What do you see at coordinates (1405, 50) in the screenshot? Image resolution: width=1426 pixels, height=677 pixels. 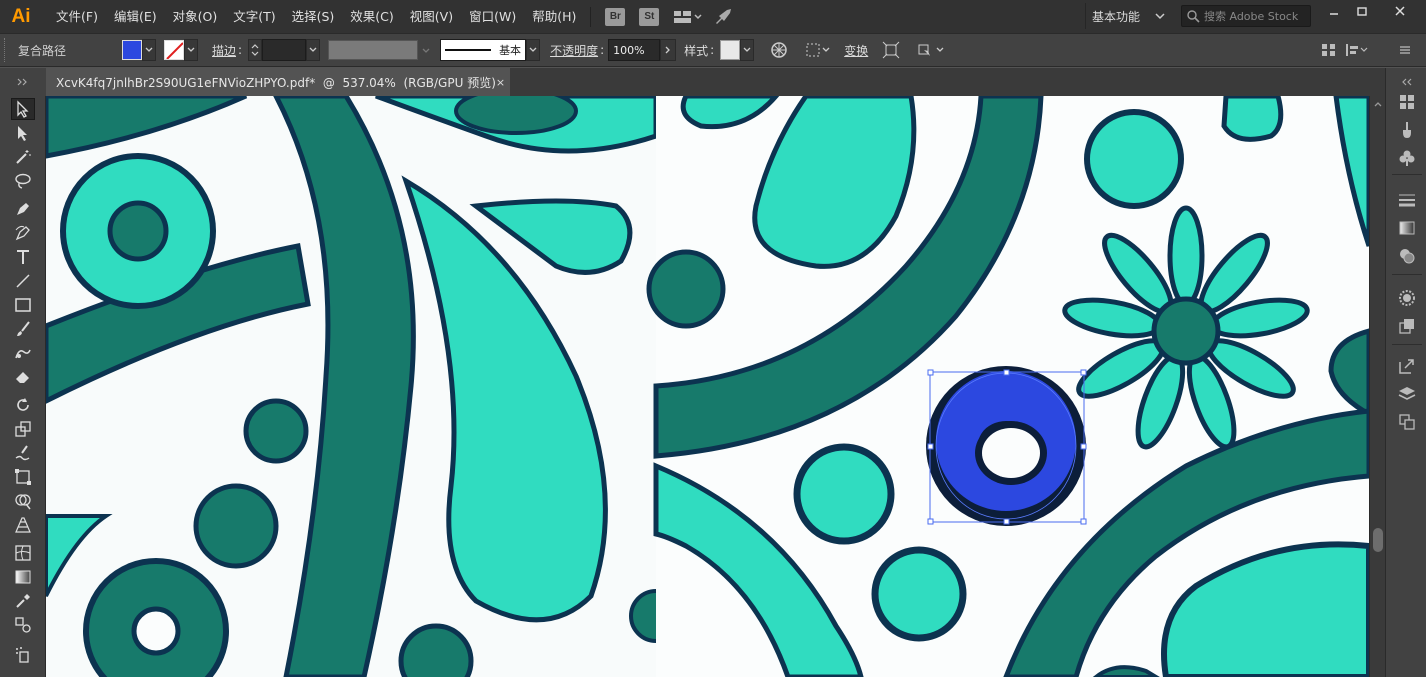 I see `control-bar-menu-button` at bounding box center [1405, 50].